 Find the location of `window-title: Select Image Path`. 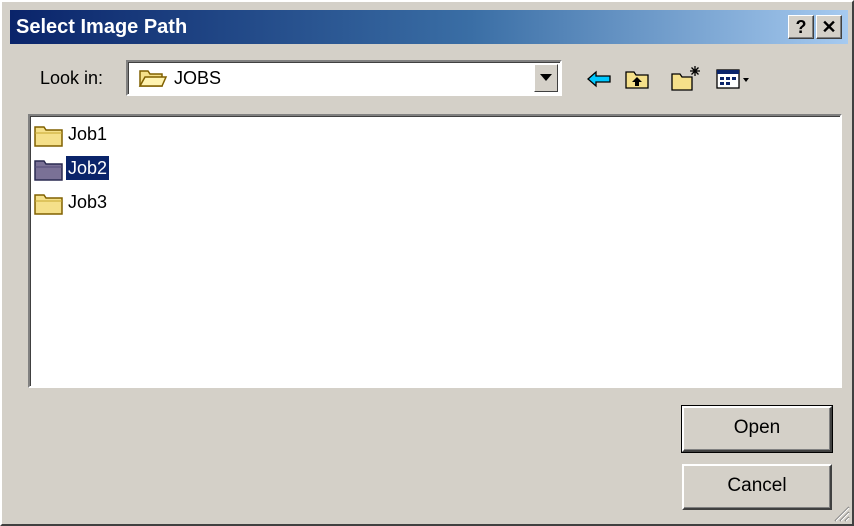

window-title: Select Image Path is located at coordinates (102, 27).